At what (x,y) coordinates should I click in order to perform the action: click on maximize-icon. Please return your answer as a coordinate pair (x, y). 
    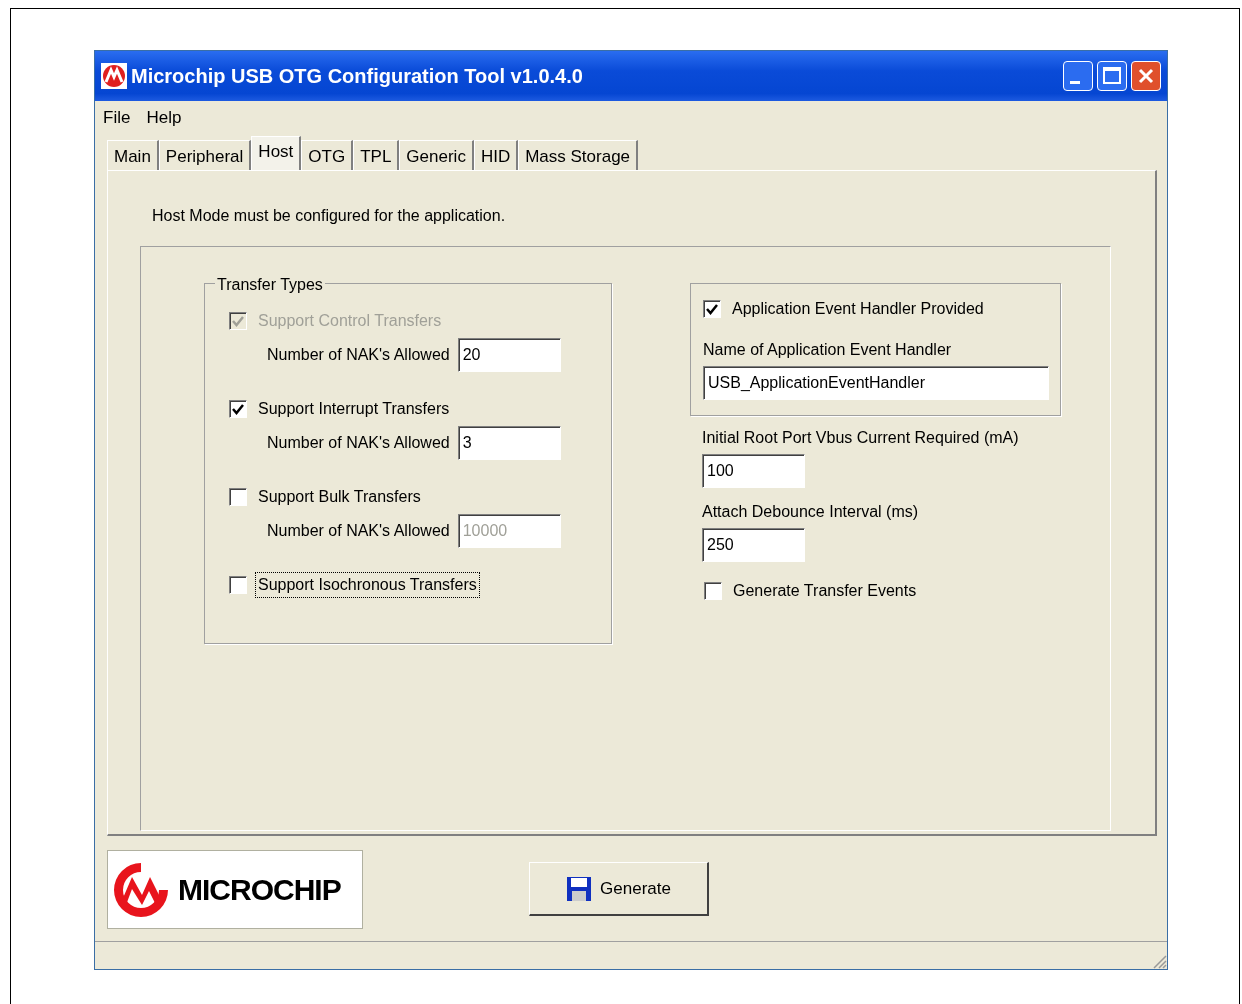
    Looking at the image, I should click on (1112, 76).